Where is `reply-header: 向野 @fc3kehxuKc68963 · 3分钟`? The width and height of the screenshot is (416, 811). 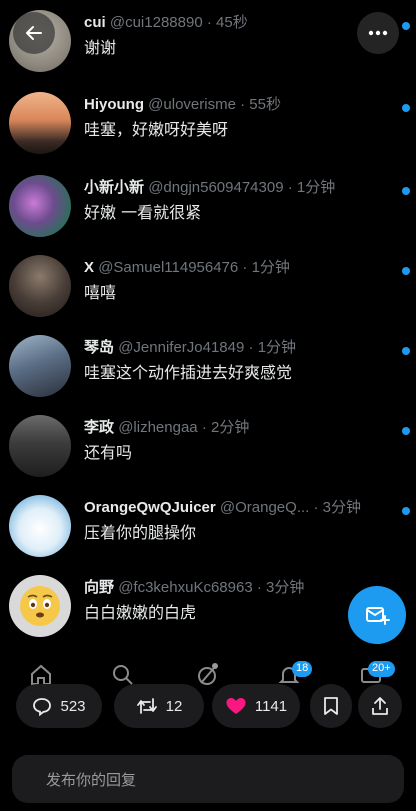 reply-header: 向野 @fc3kehxuKc68963 · 3分钟 is located at coordinates (236, 588).